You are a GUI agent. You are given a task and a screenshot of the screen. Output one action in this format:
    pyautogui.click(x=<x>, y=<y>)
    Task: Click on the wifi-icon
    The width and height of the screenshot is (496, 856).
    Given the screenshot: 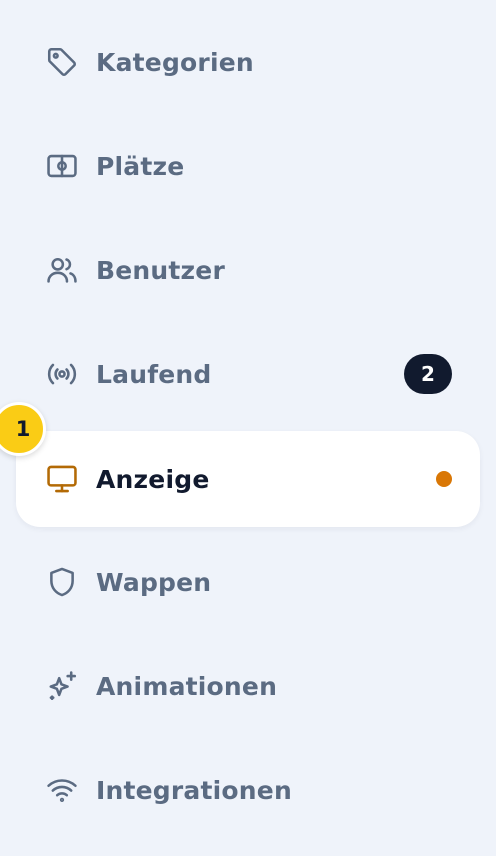 What is the action you would take?
    pyautogui.click(x=62, y=790)
    